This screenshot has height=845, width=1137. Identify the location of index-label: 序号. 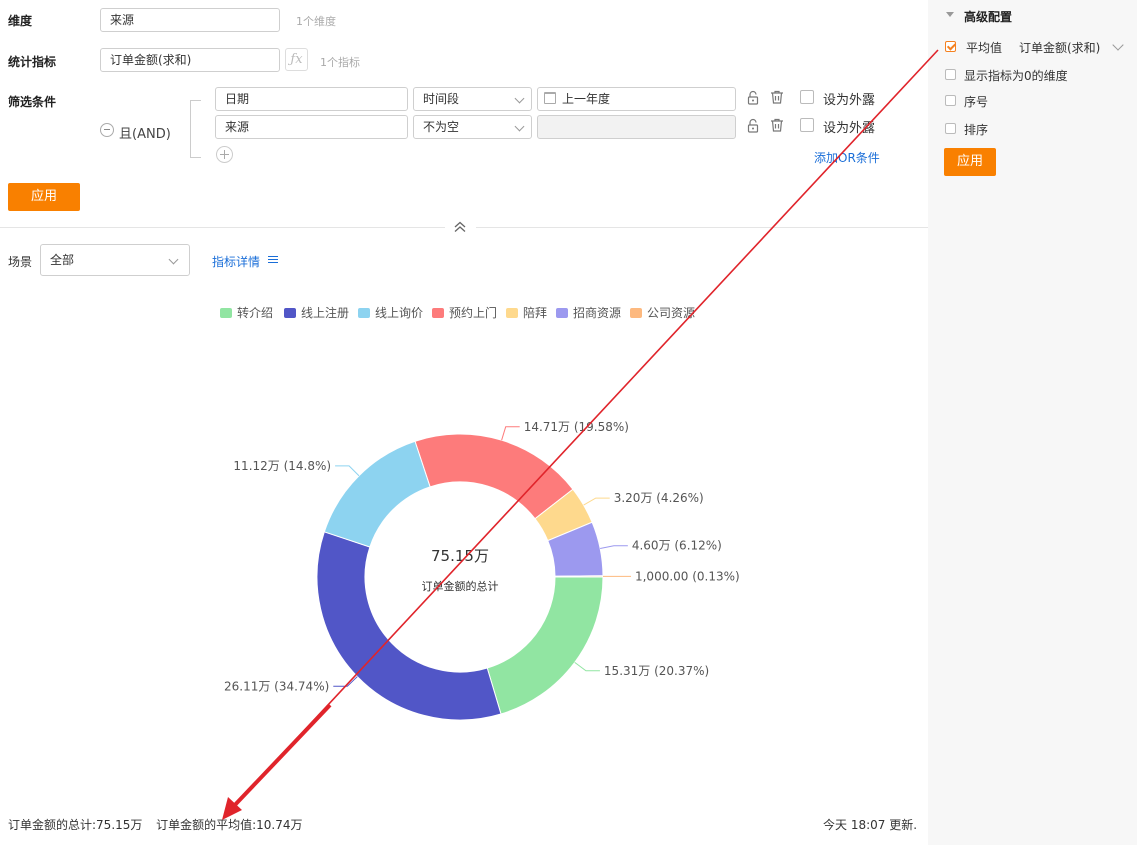
(976, 102).